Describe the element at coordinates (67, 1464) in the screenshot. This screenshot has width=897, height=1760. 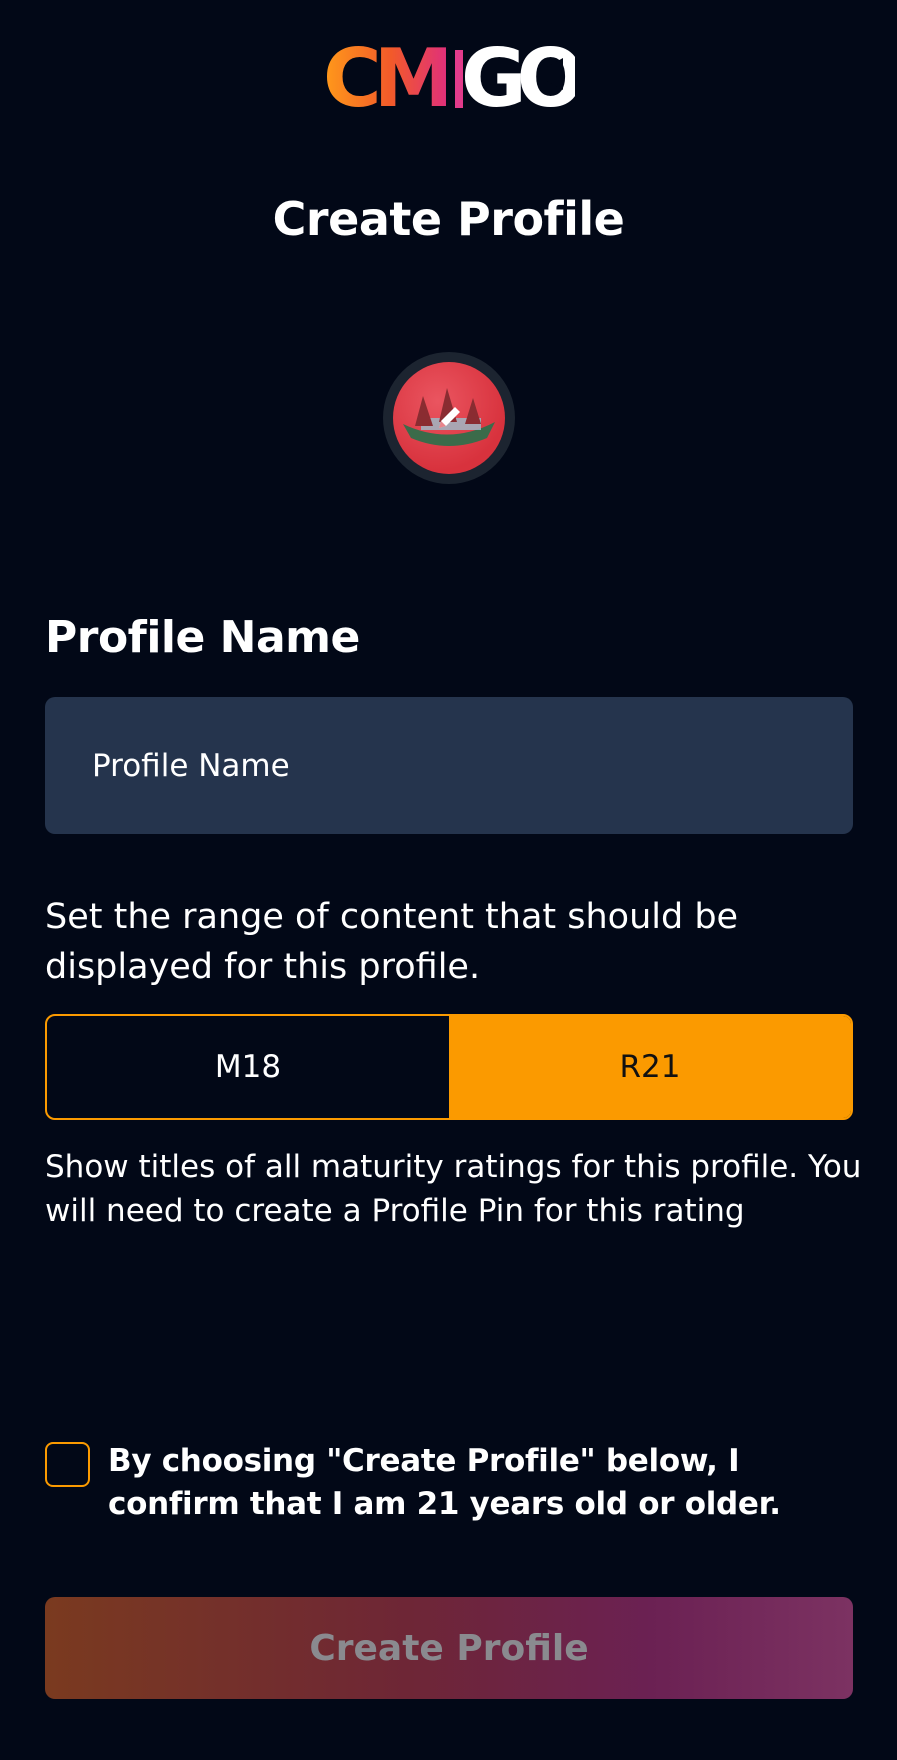
I see `age-confirm-checkbox` at that location.